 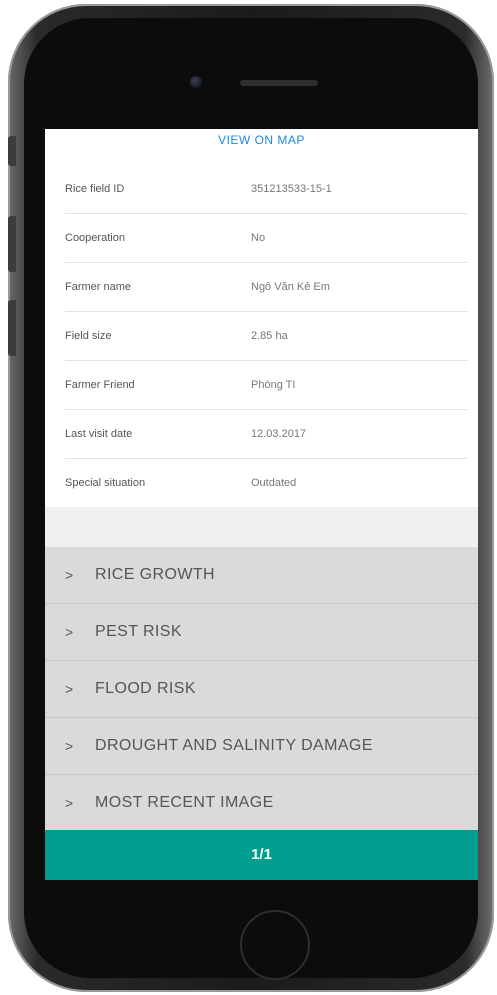 I want to click on section-label: DROUGHT AND SALINITY DAMAGE, so click(x=234, y=745).